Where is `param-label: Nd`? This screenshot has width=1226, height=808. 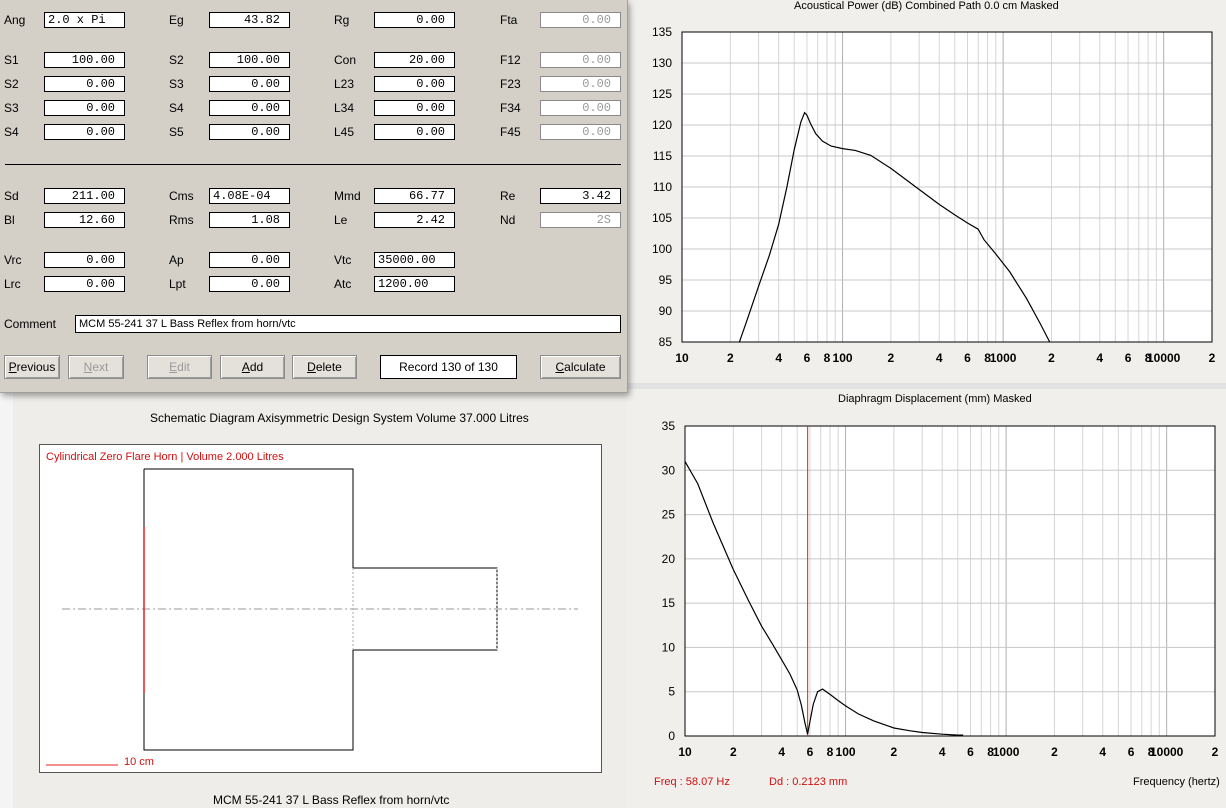
param-label: Nd is located at coordinates (508, 220).